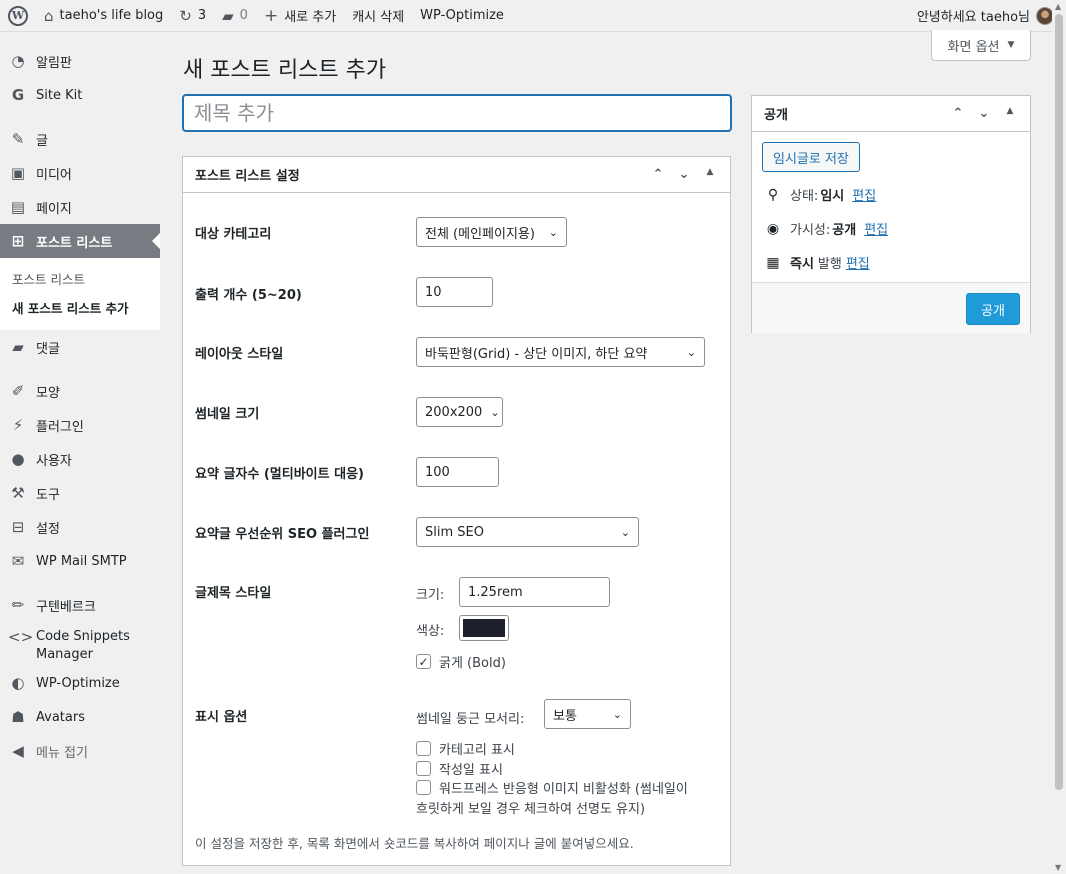 This screenshot has height=874, width=1066. What do you see at coordinates (80, 173) in the screenshot?
I see `menu-media: ▣ 미디어` at bounding box center [80, 173].